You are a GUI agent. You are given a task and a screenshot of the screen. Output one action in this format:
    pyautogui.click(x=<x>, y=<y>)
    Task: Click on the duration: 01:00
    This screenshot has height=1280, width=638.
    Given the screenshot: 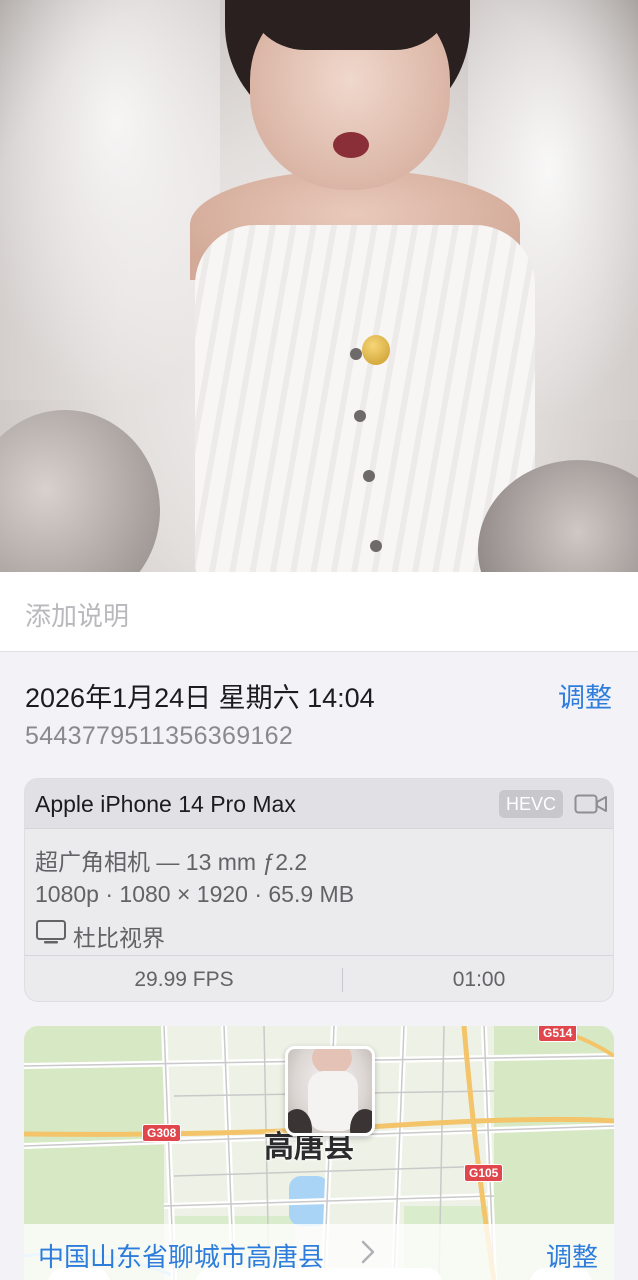 What is the action you would take?
    pyautogui.click(x=479, y=979)
    